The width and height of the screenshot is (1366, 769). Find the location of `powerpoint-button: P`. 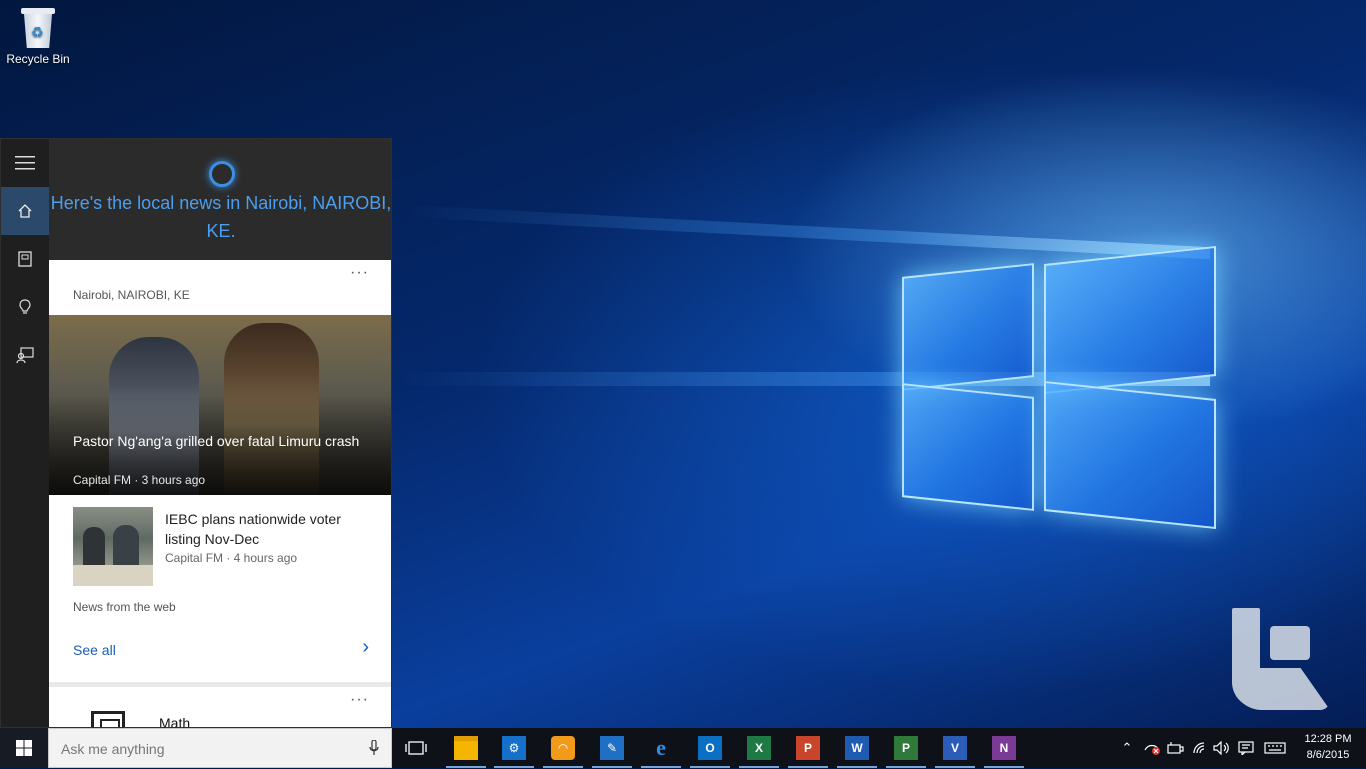

powerpoint-button: P is located at coordinates (808, 748).